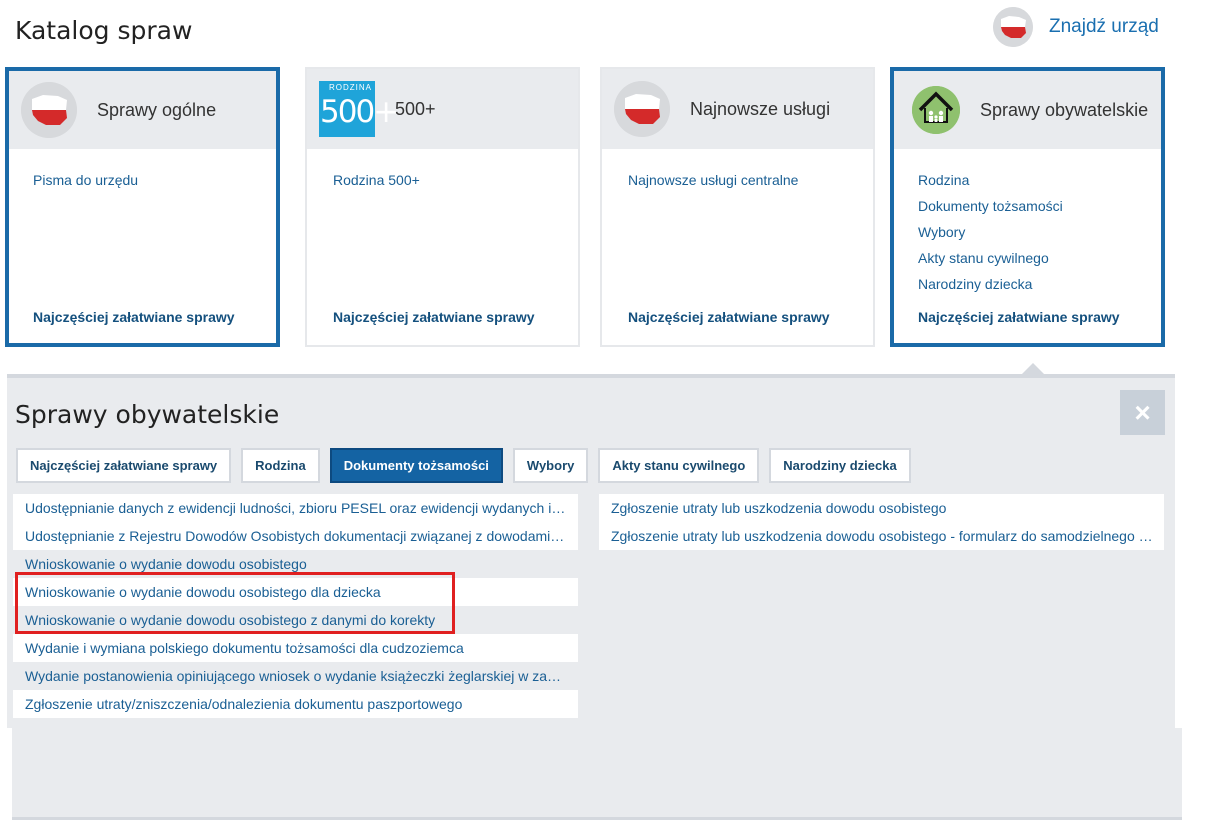 This screenshot has height=833, width=1205. What do you see at coordinates (679, 465) in the screenshot?
I see `tab-akty-stanu-cywilnego: Akty stanu cywilnego` at bounding box center [679, 465].